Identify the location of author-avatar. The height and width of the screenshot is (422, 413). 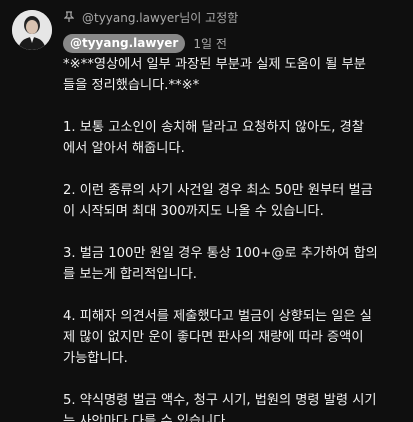
(32, 30).